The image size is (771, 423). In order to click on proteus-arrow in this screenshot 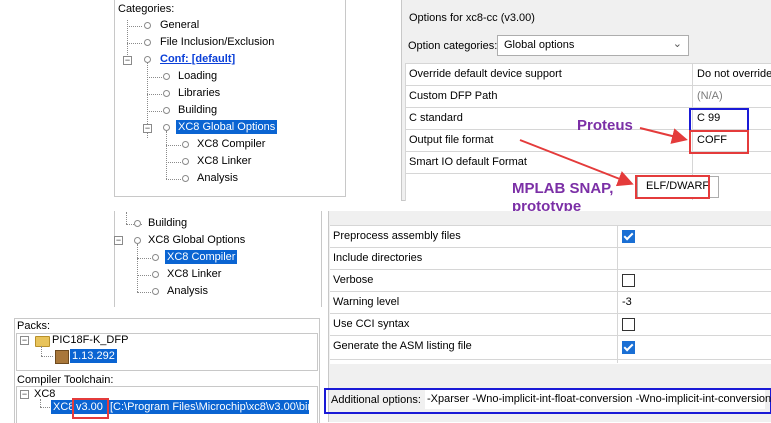, I will do `click(663, 135)`.